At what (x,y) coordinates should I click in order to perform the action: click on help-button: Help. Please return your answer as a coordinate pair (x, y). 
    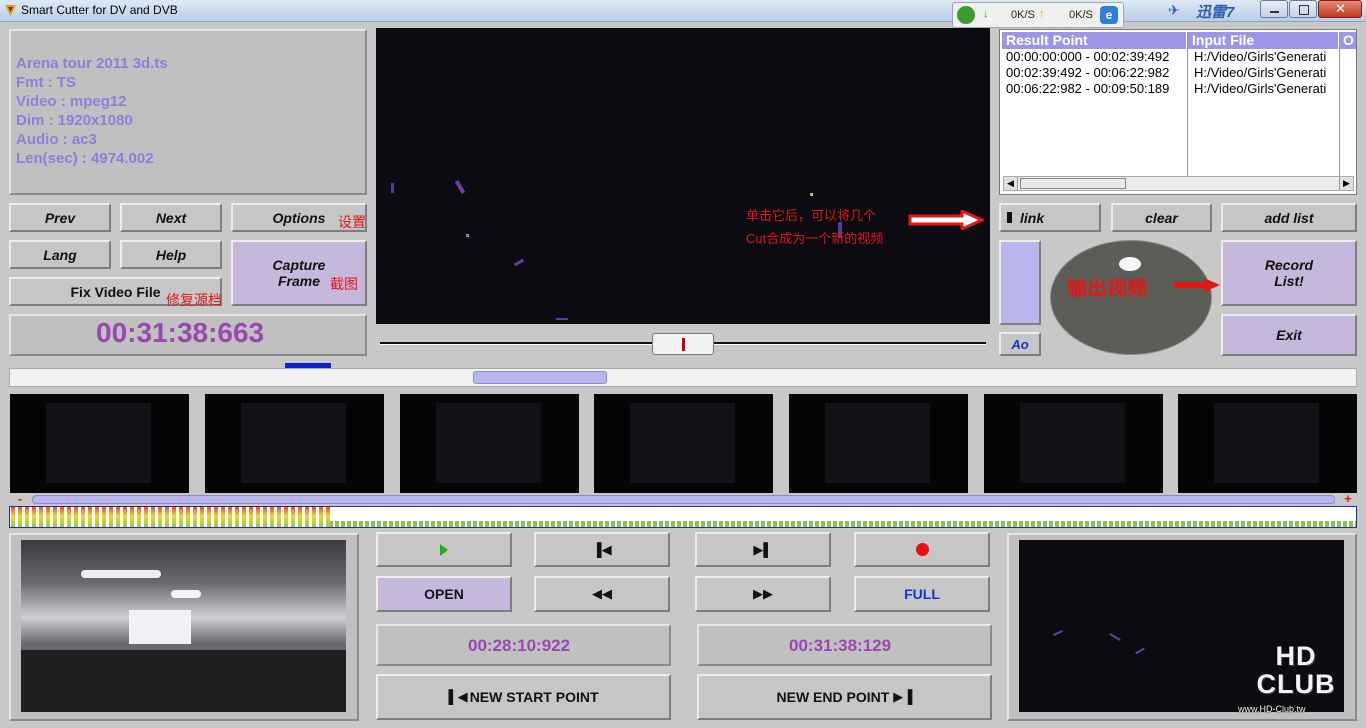
    Looking at the image, I should click on (171, 254).